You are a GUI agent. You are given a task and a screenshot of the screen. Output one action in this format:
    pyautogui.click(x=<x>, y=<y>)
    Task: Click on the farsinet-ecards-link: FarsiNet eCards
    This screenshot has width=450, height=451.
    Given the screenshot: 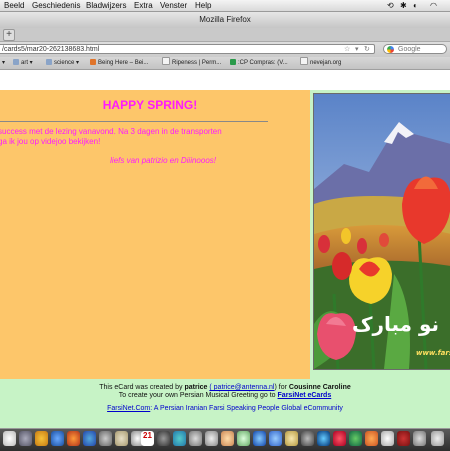 What is the action you would take?
    pyautogui.click(x=305, y=395)
    